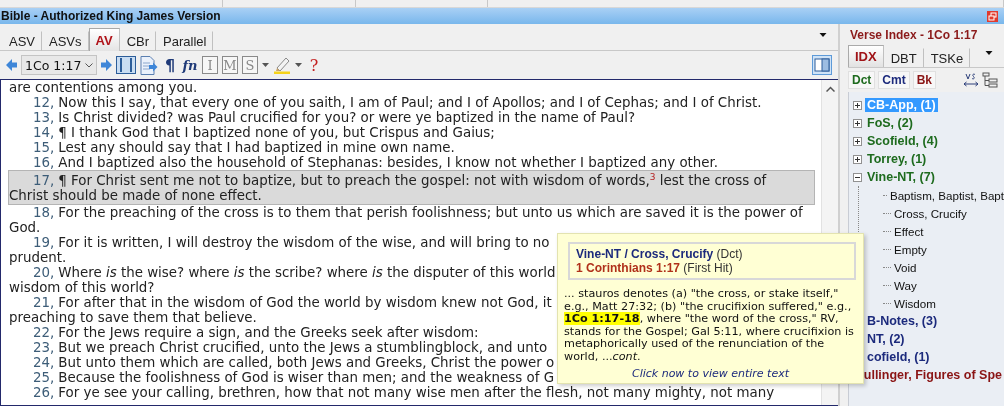 The image size is (1004, 406). I want to click on verse-text: ¶ I thank God that I baptized none of you, but Crispus and Gaius;, so click(276, 132).